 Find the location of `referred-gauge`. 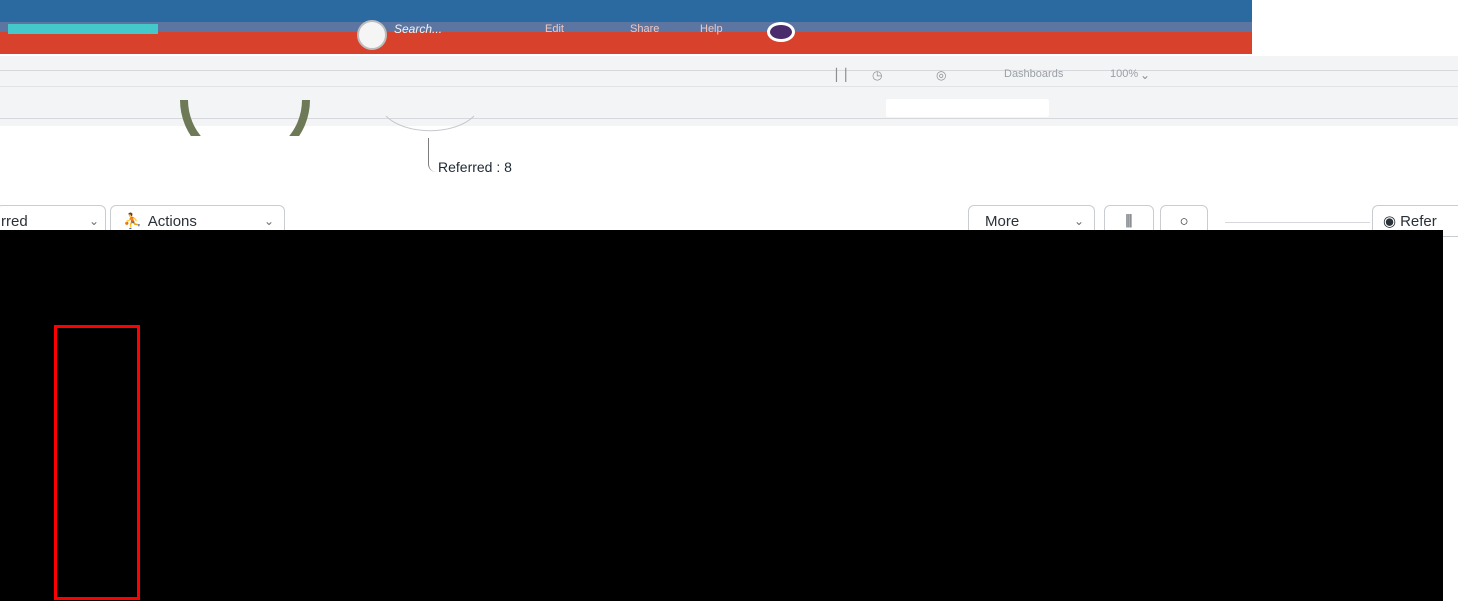

referred-gauge is located at coordinates (245, 118).